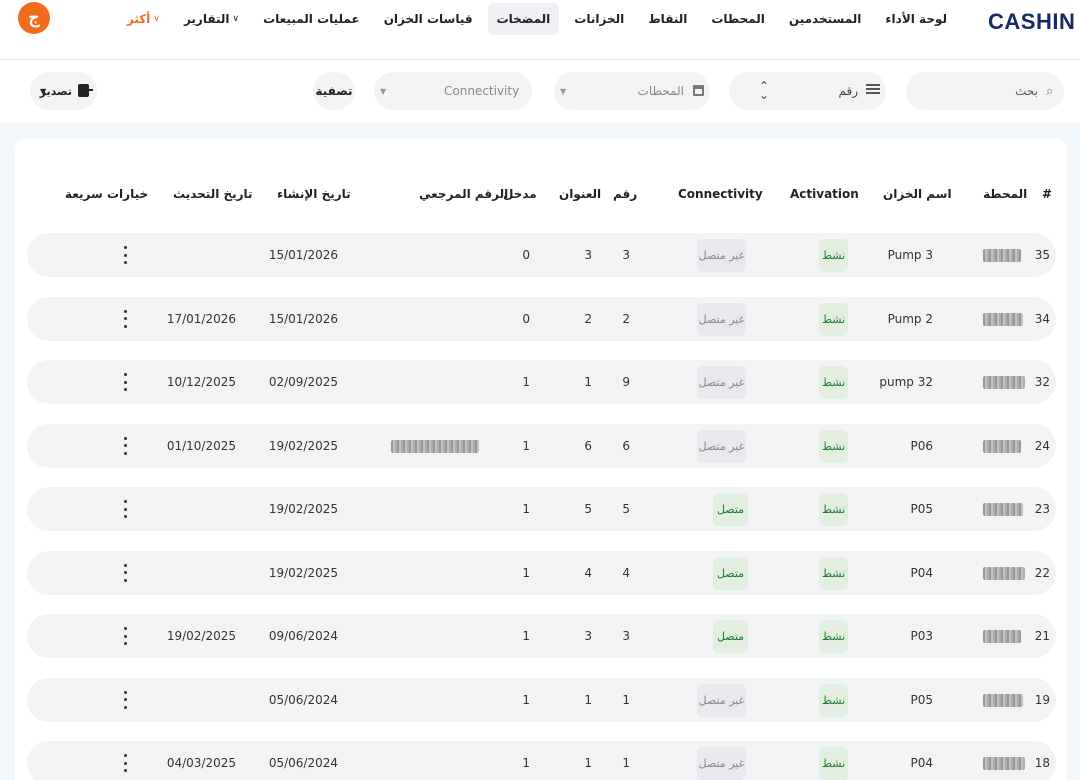  I want to click on nav-points-label: النقاط, so click(668, 19).